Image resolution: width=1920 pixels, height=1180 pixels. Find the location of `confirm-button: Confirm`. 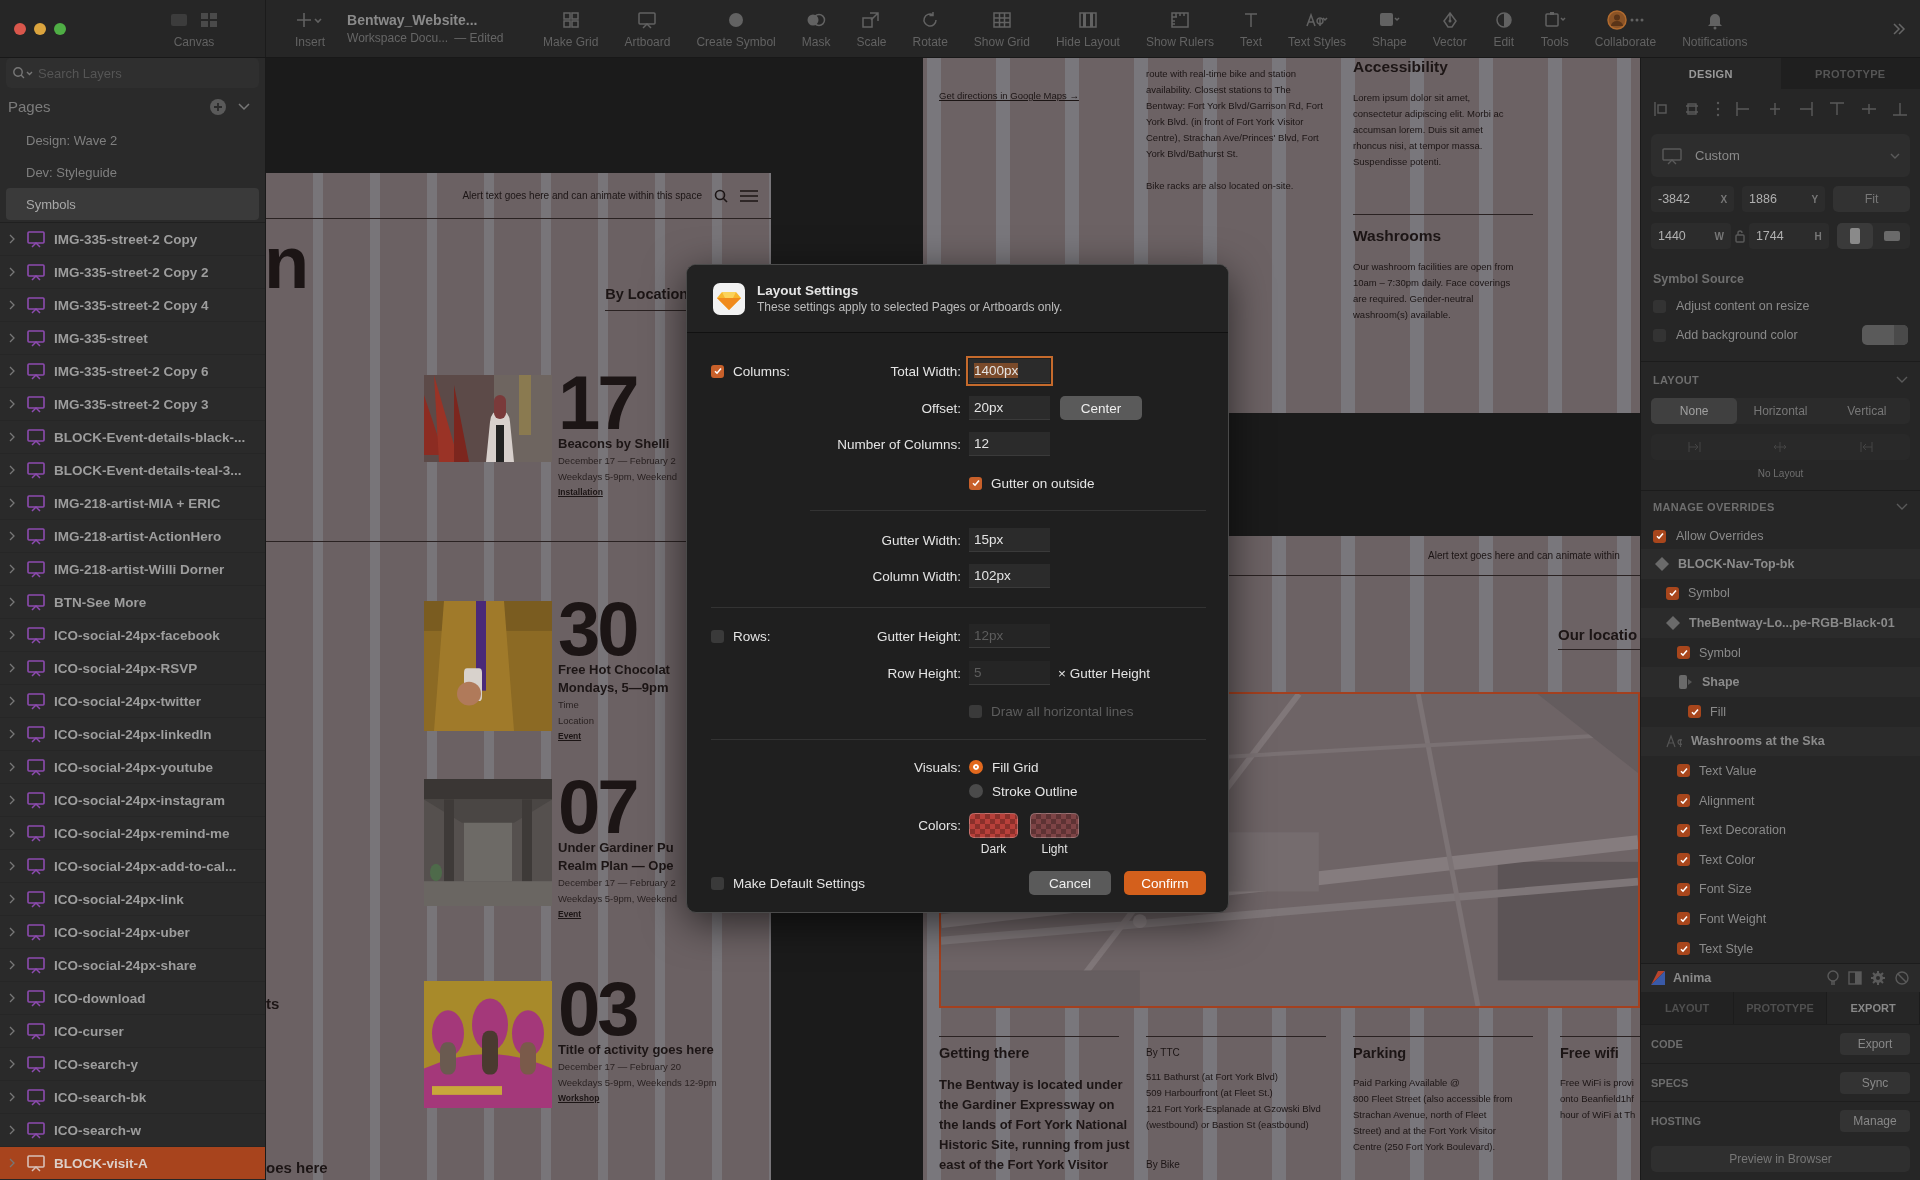

confirm-button: Confirm is located at coordinates (1165, 883).